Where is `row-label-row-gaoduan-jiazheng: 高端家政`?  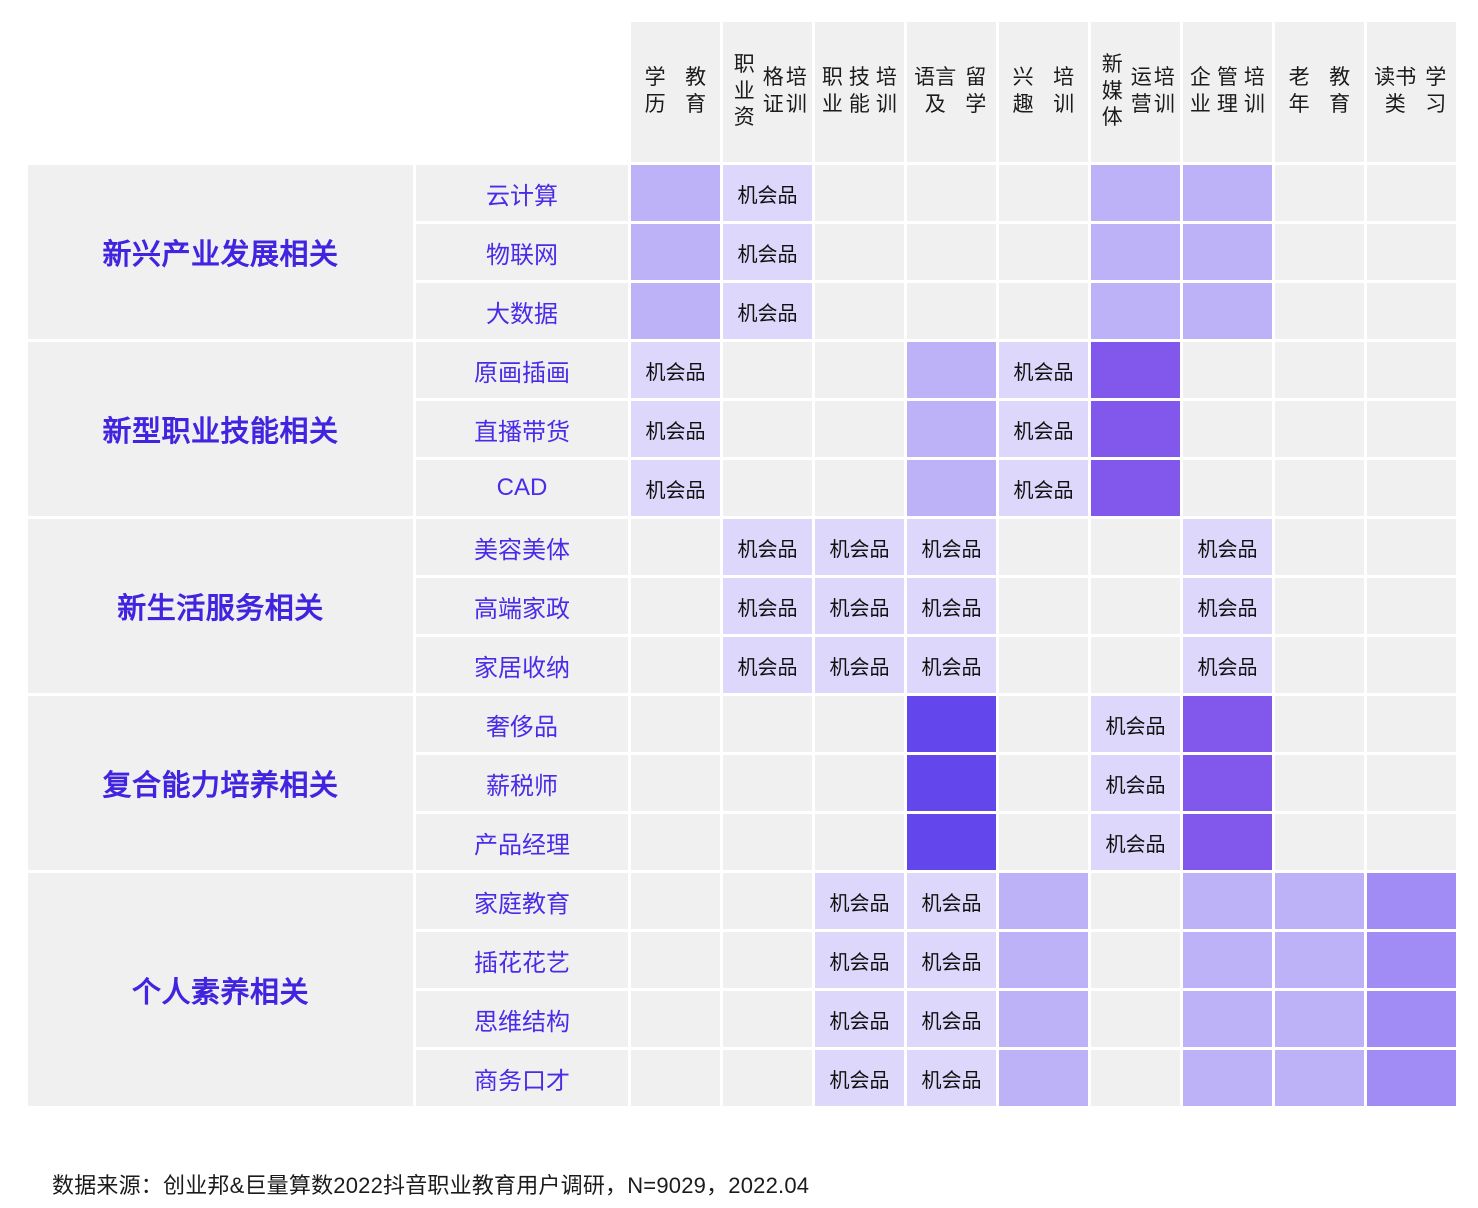
row-label-row-gaoduan-jiazheng: 高端家政 is located at coordinates (522, 606).